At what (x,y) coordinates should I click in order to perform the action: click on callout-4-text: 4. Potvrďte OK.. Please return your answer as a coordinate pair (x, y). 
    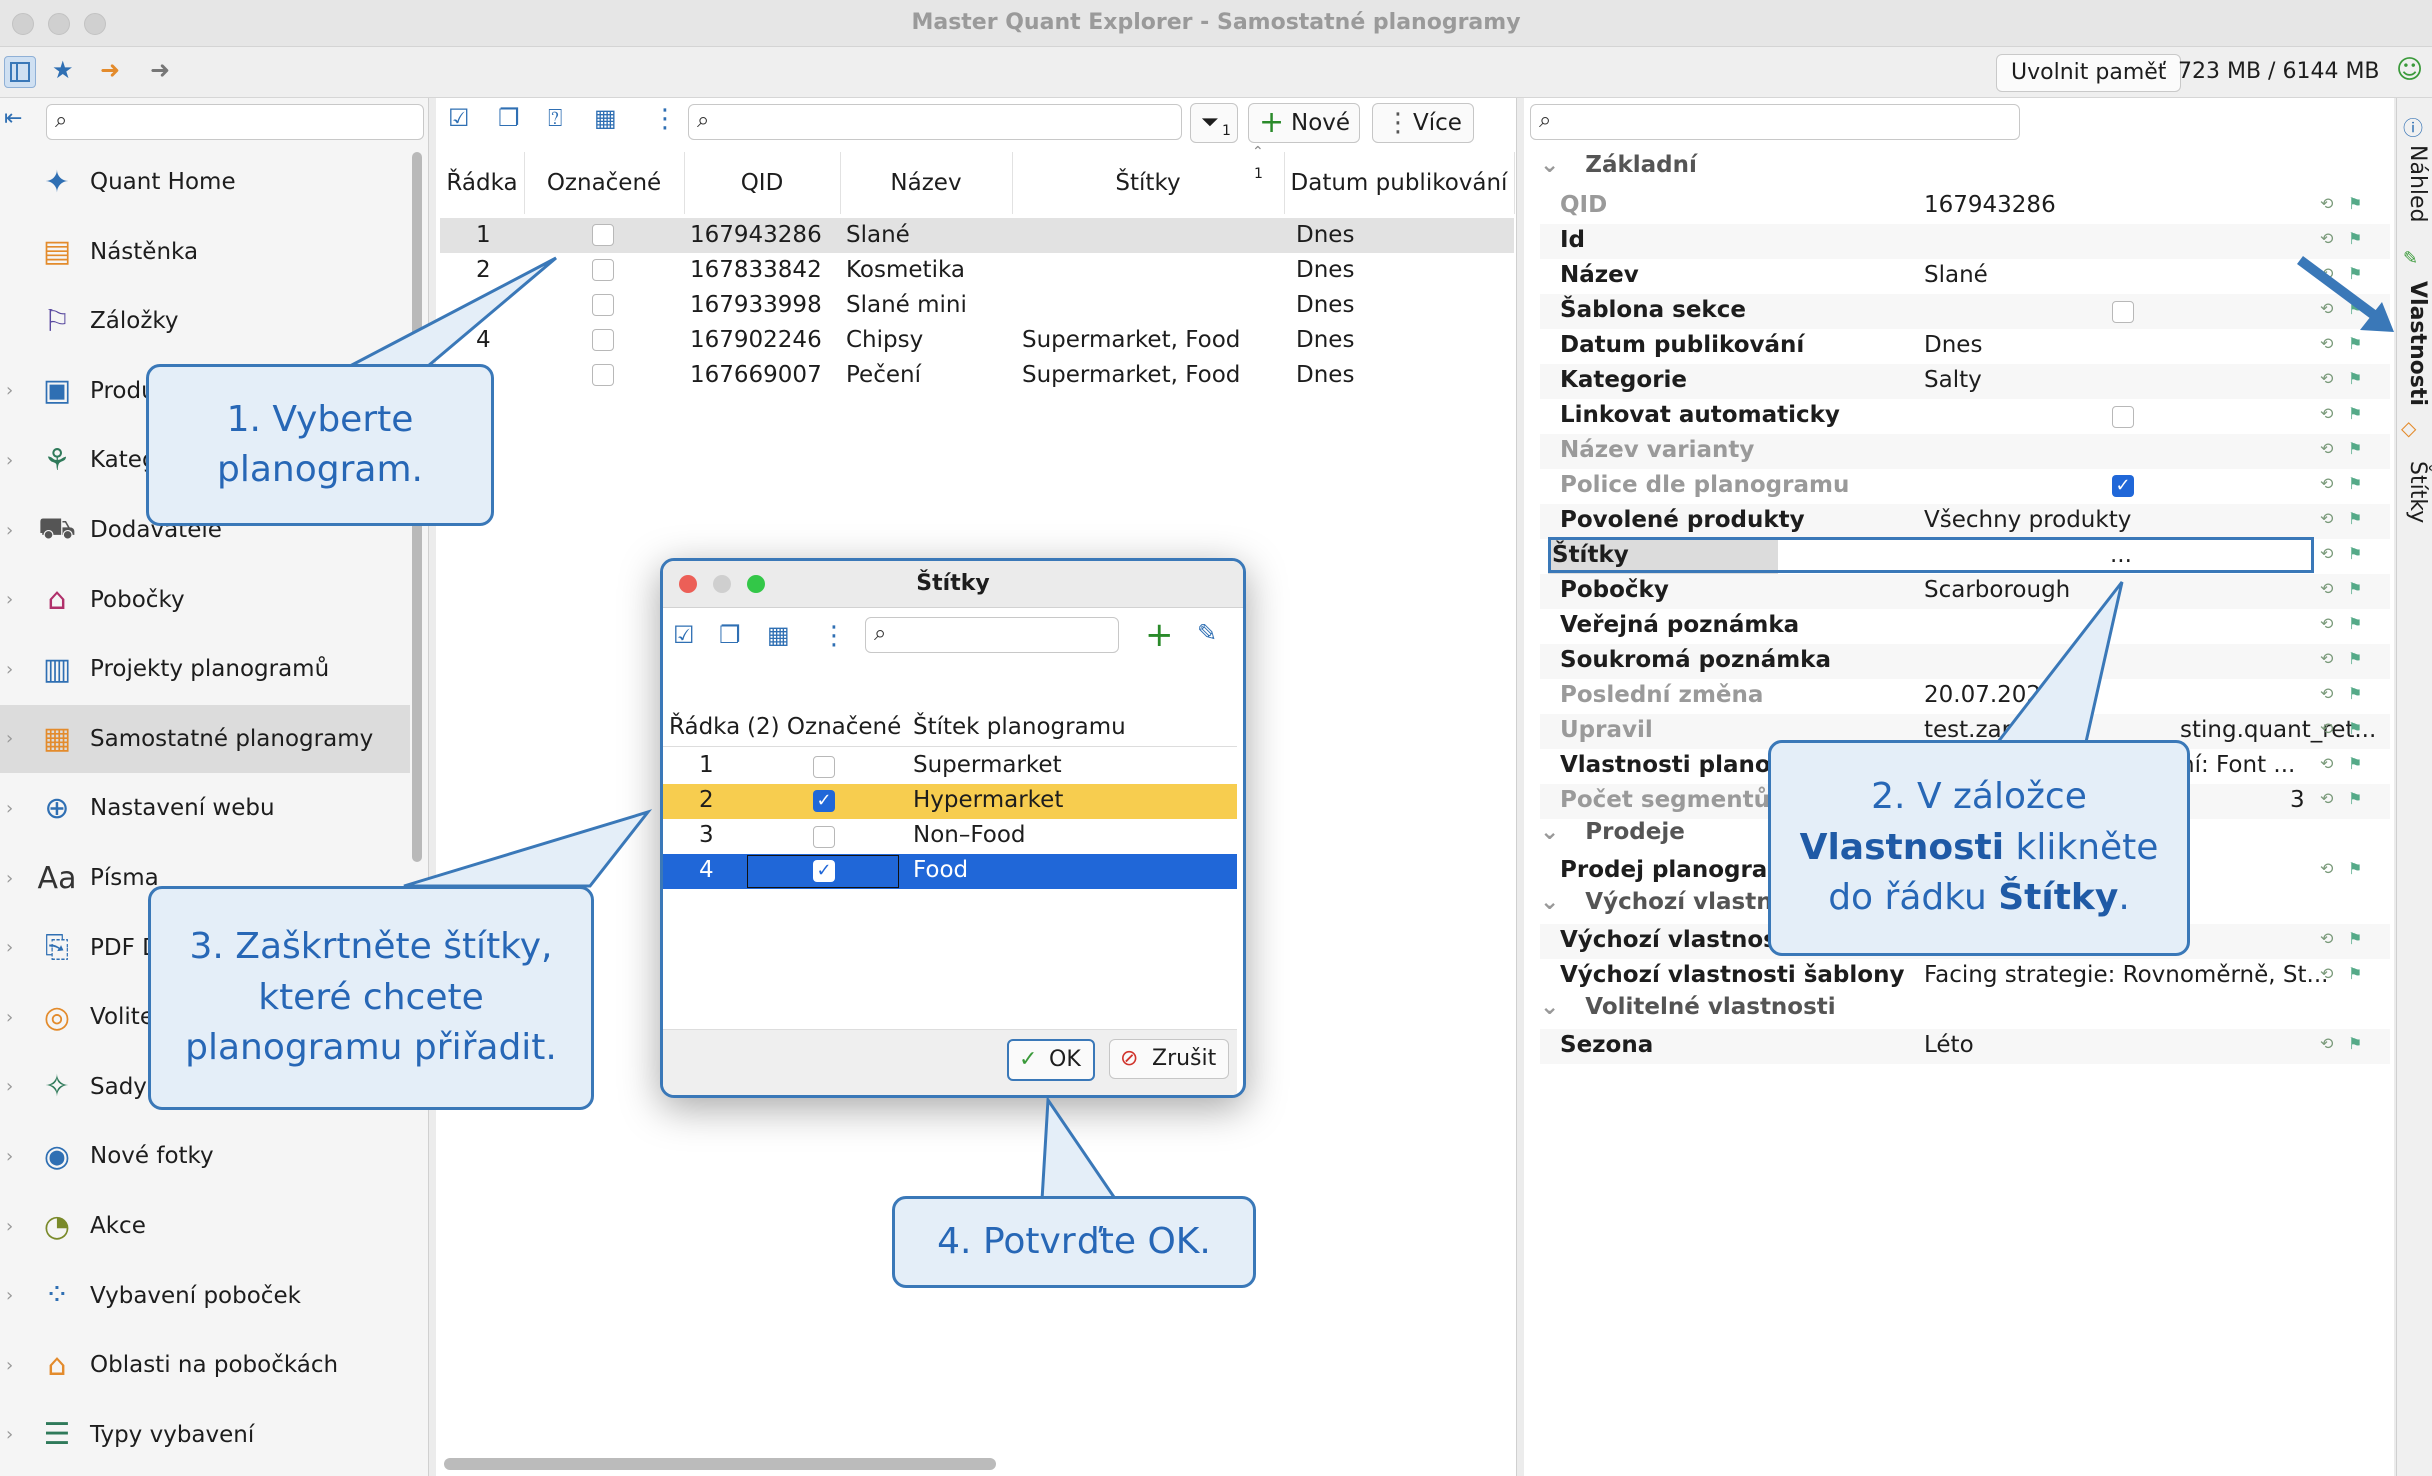
    Looking at the image, I should click on (1074, 1241).